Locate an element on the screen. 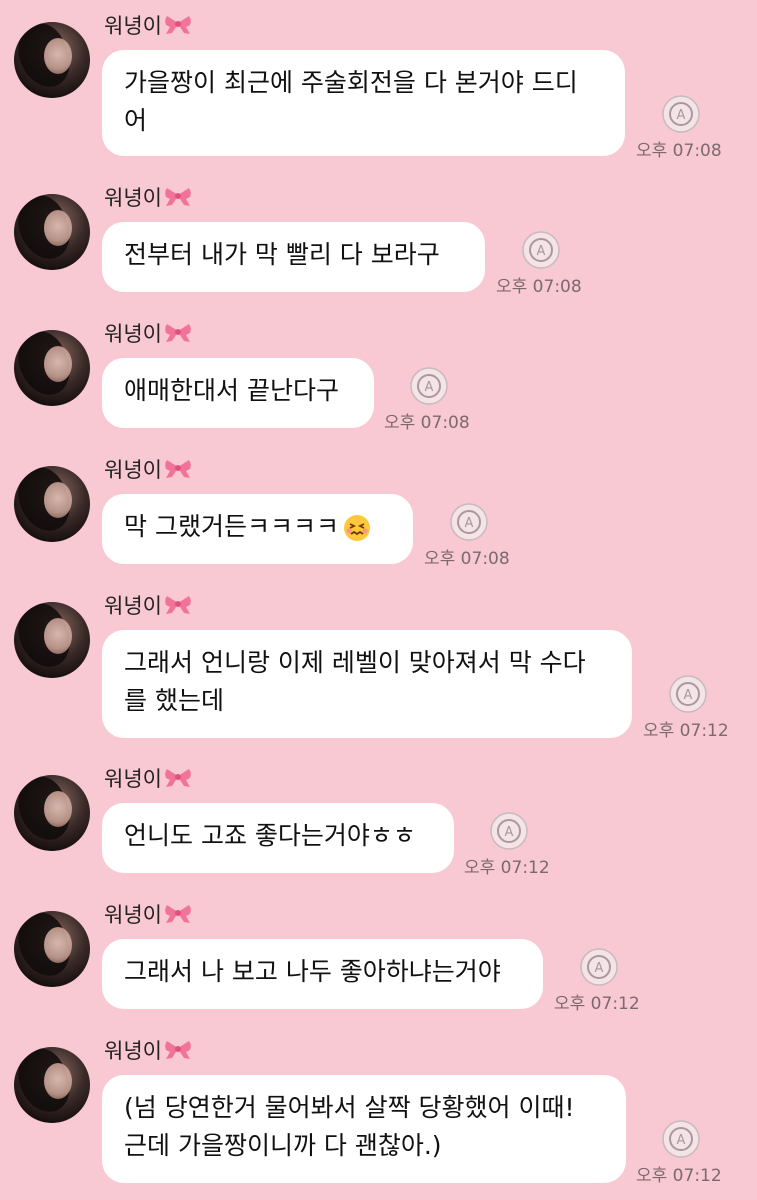  message-line: 언니도 고죠 좋다는거야ㅎㅎ is located at coordinates (270, 835).